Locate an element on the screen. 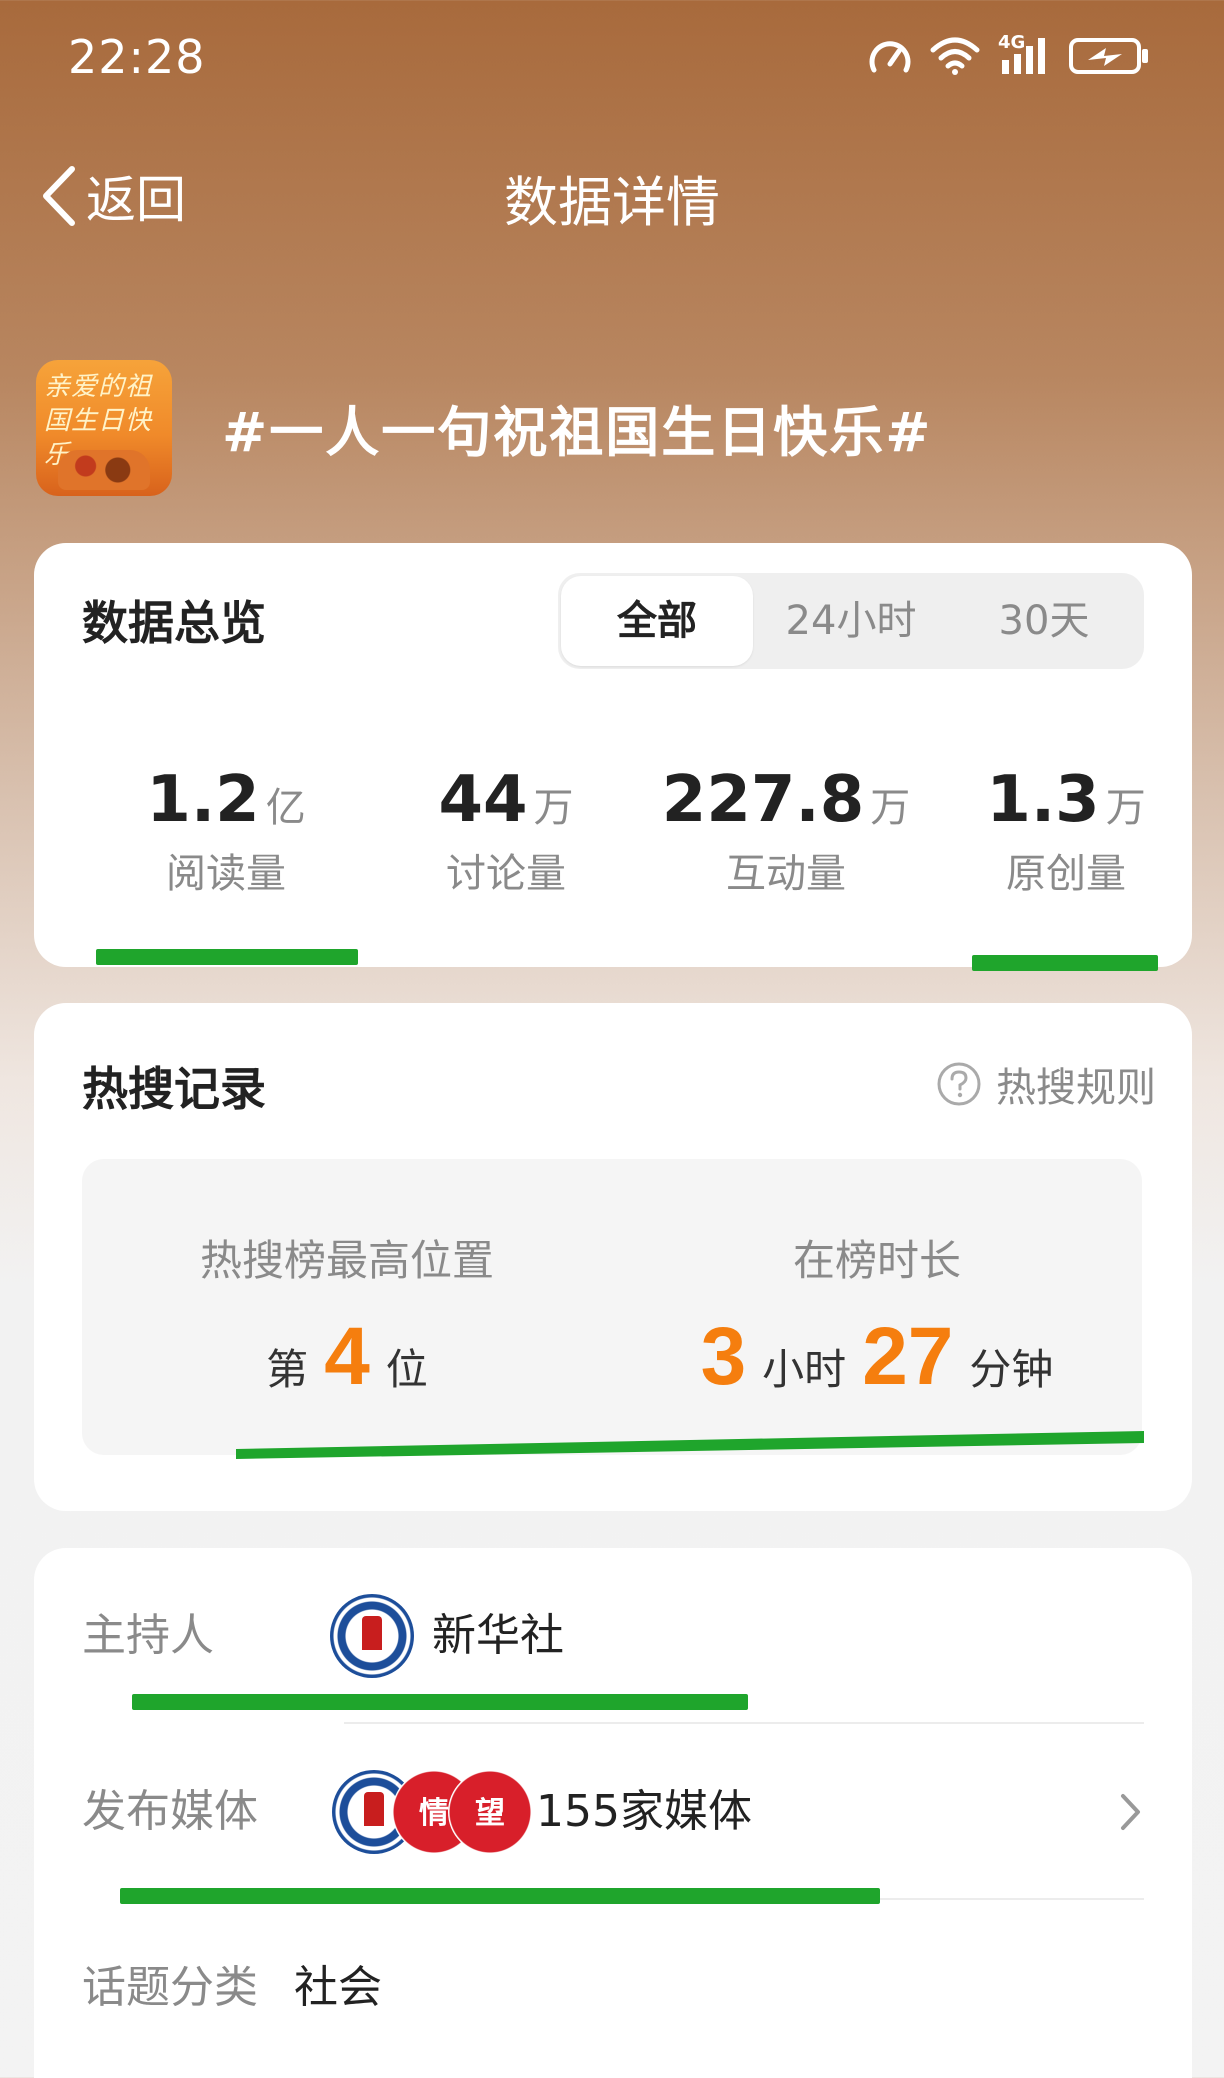 This screenshot has width=1224, height=2078. stat-discussions: 44 万 讨论量 is located at coordinates (506, 831).